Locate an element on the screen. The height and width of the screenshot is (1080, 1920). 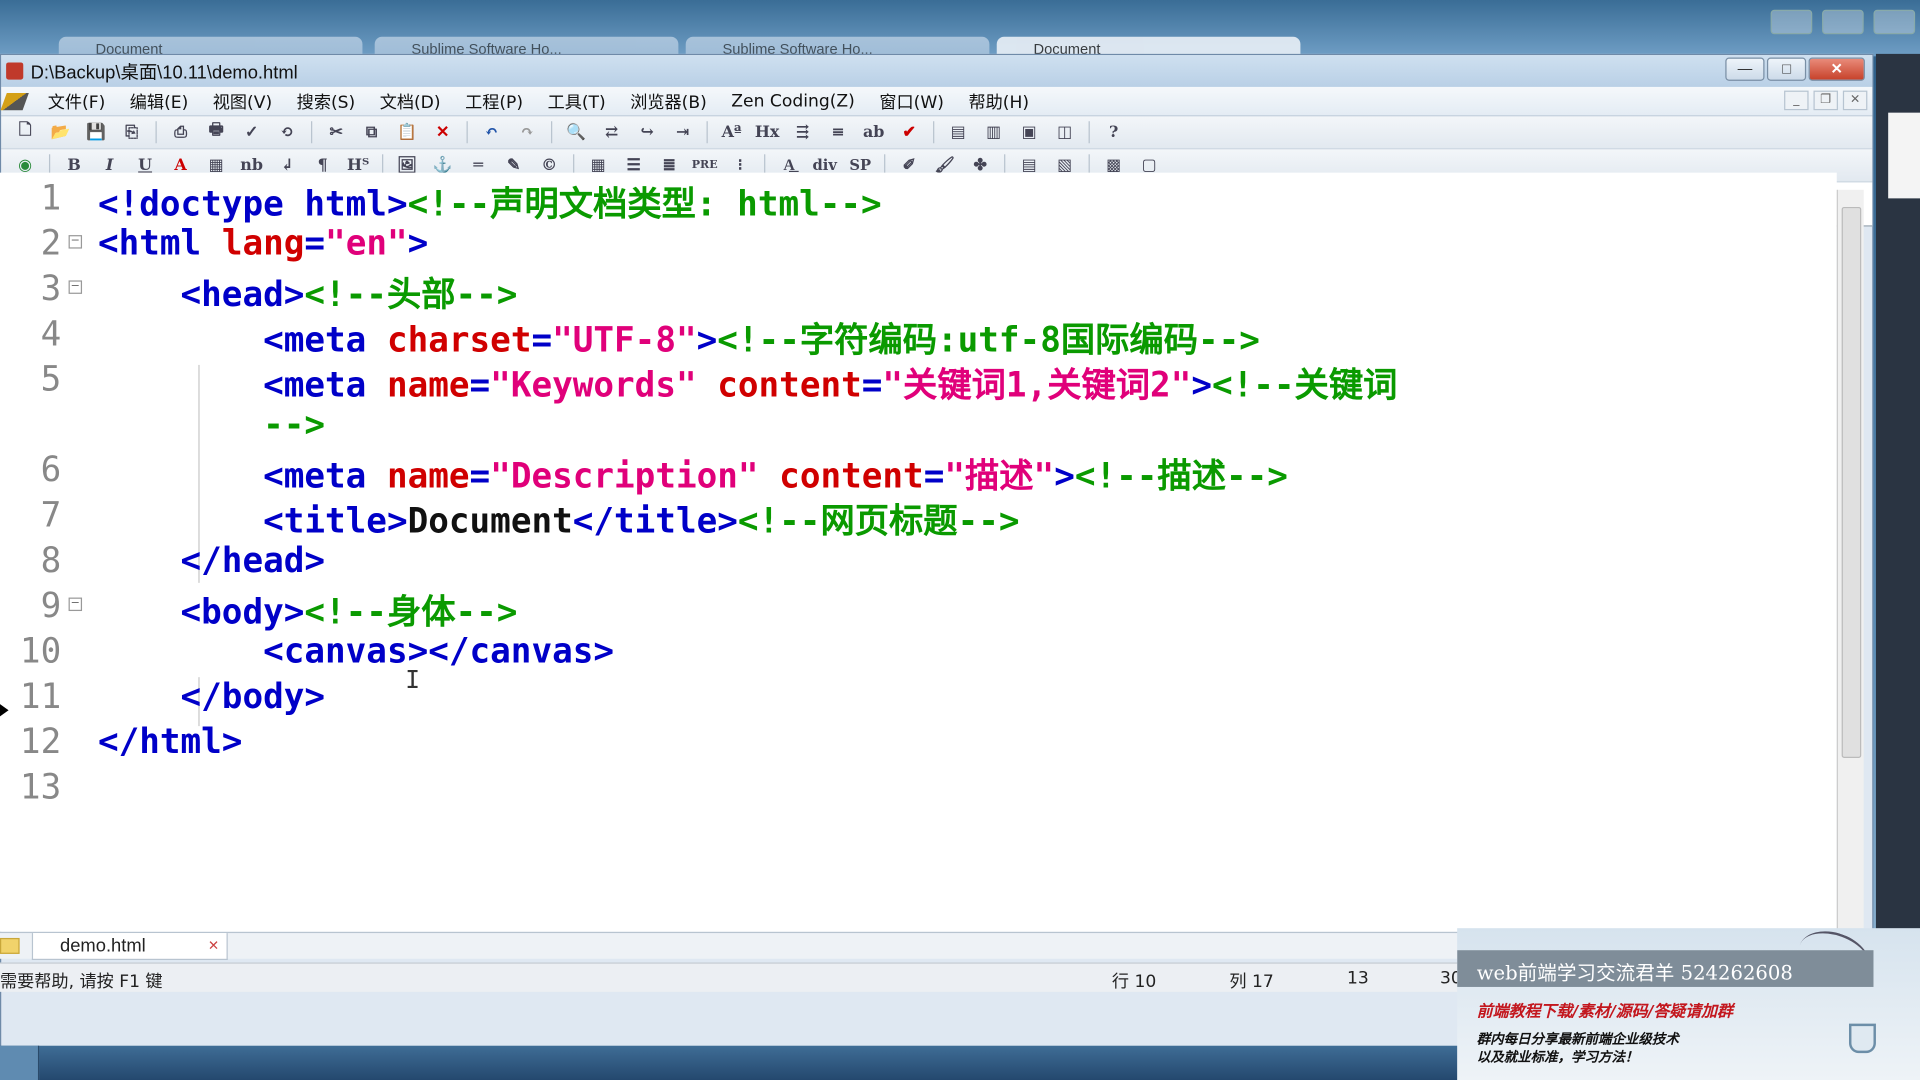
case-icon: ab is located at coordinates (874, 132).